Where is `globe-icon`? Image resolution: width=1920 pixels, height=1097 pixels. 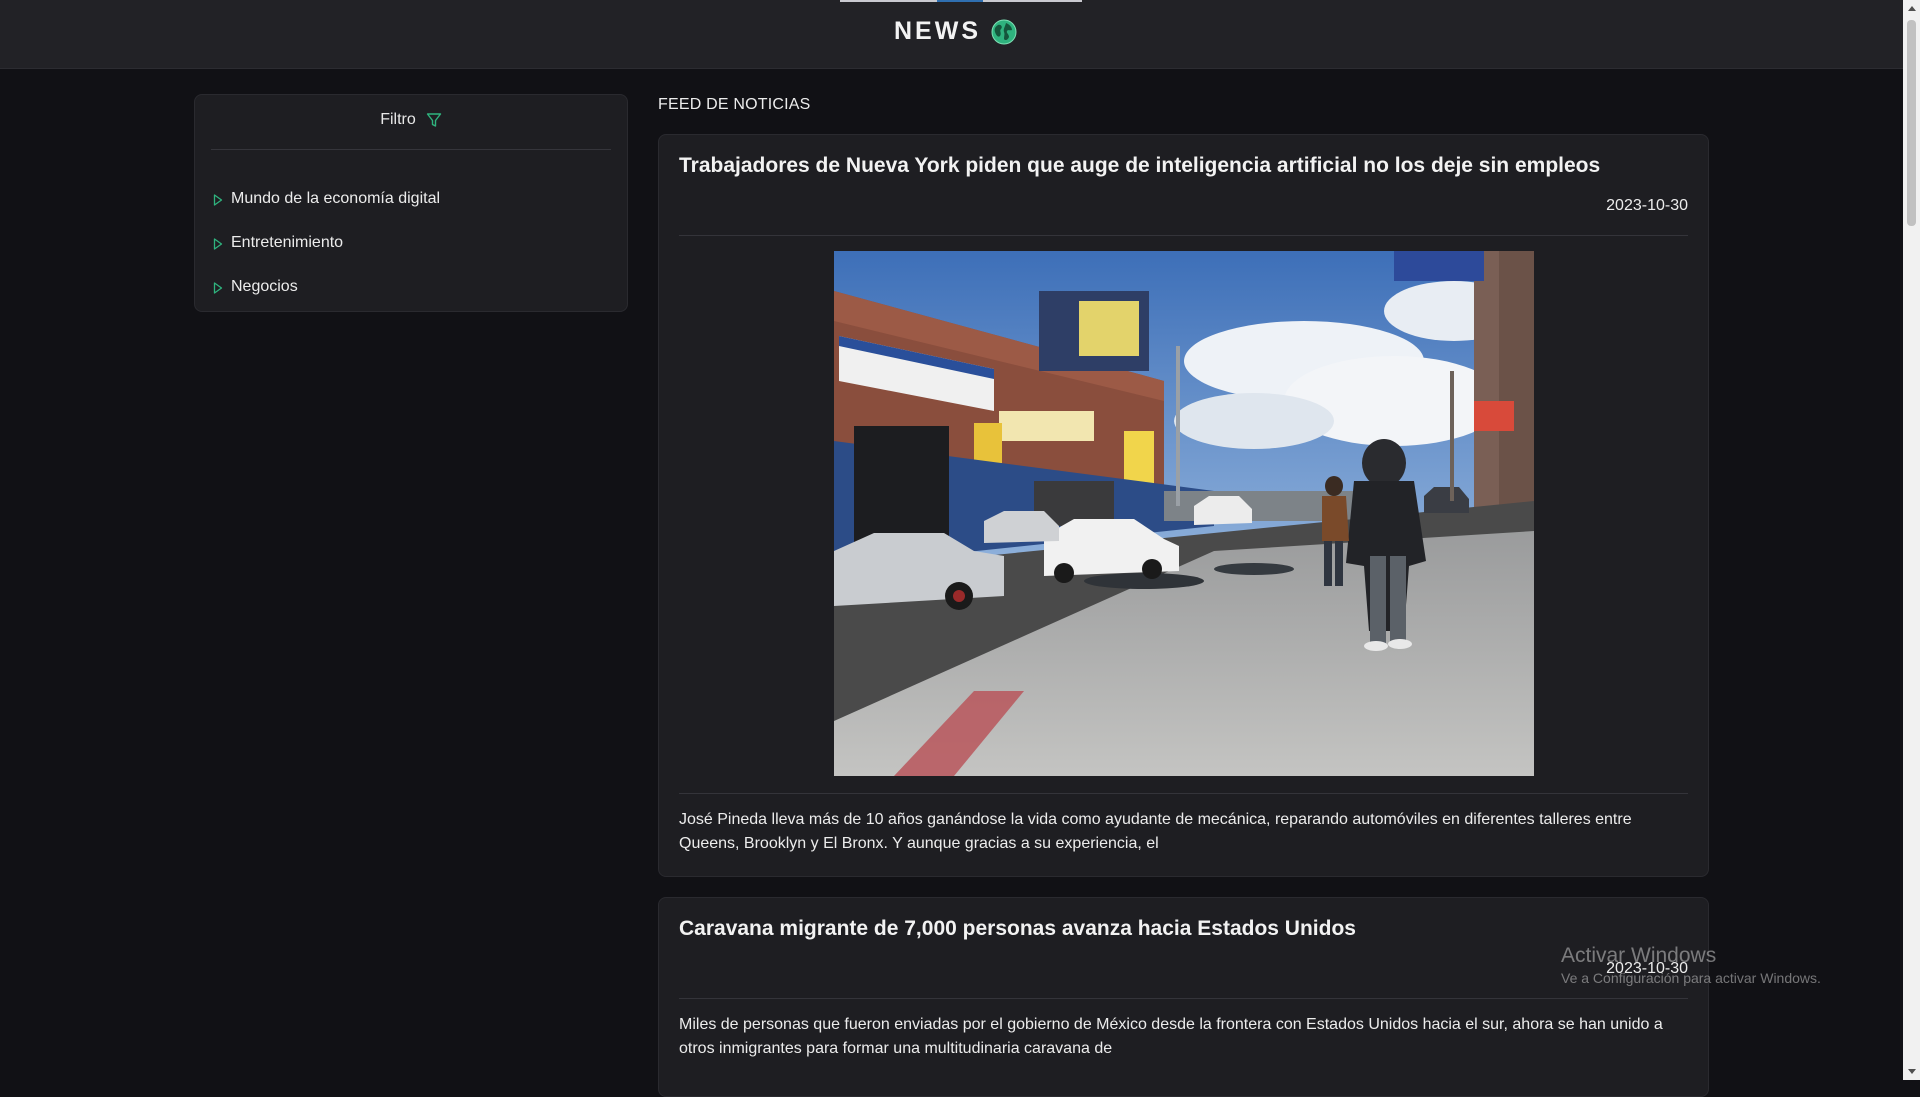 globe-icon is located at coordinates (1004, 32).